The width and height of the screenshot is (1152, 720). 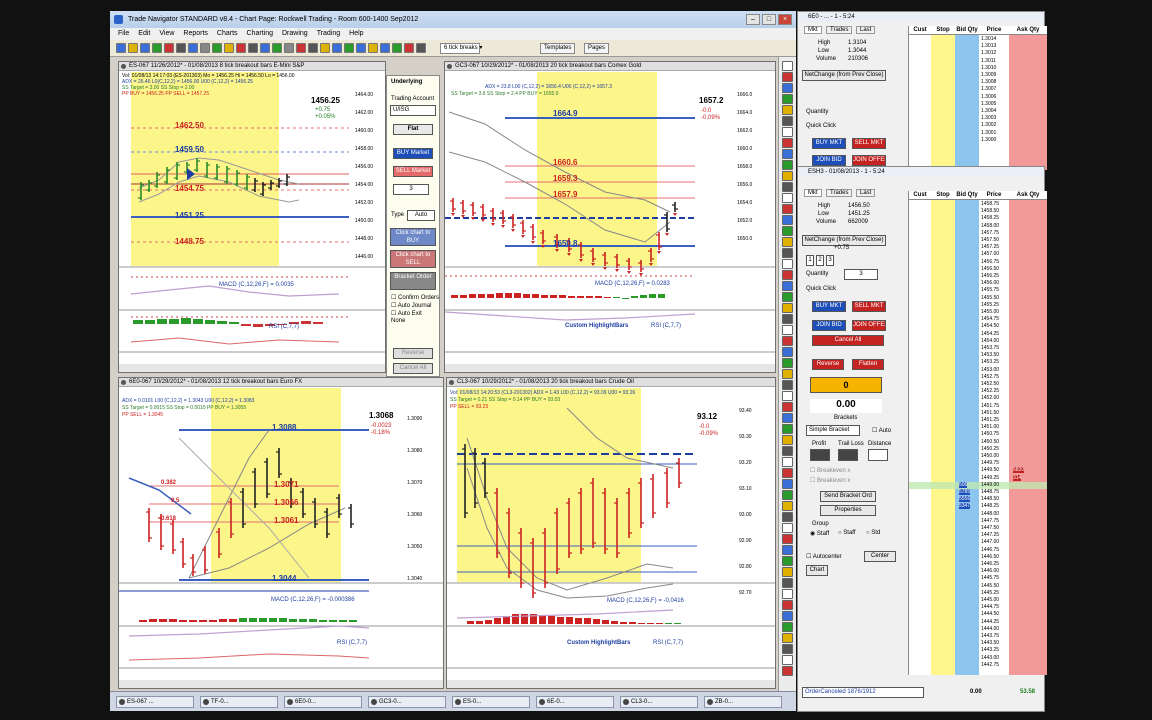 I want to click on buy-market-button: BUY Market, so click(x=413, y=153).